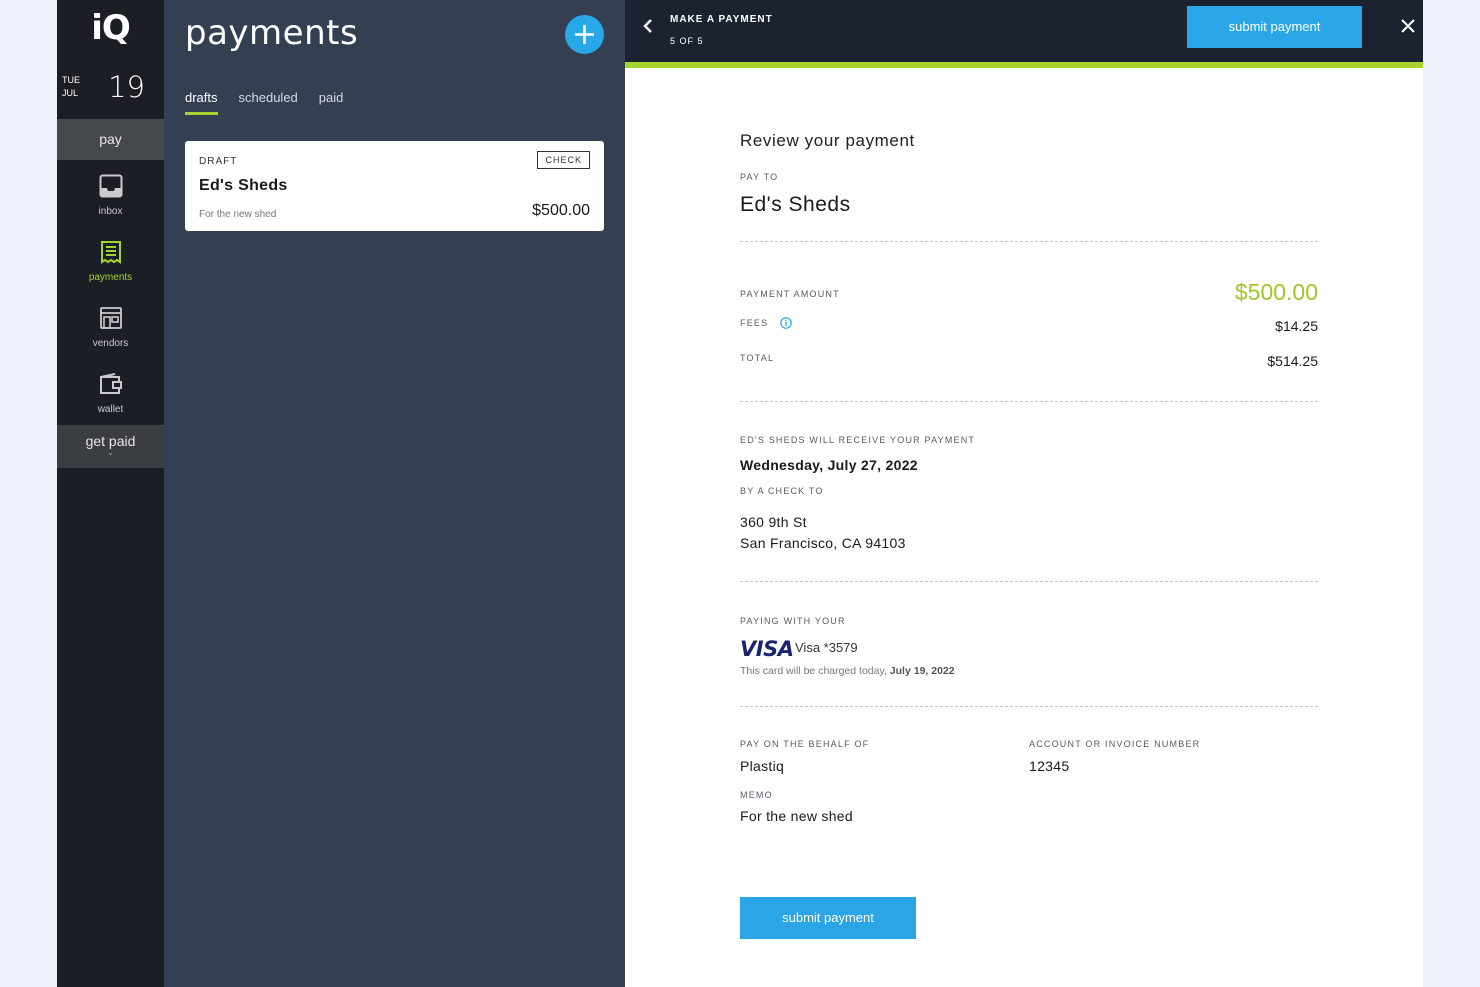 This screenshot has height=987, width=1480. Describe the element at coordinates (756, 795) in the screenshot. I see `memo-label: MEMO` at that location.